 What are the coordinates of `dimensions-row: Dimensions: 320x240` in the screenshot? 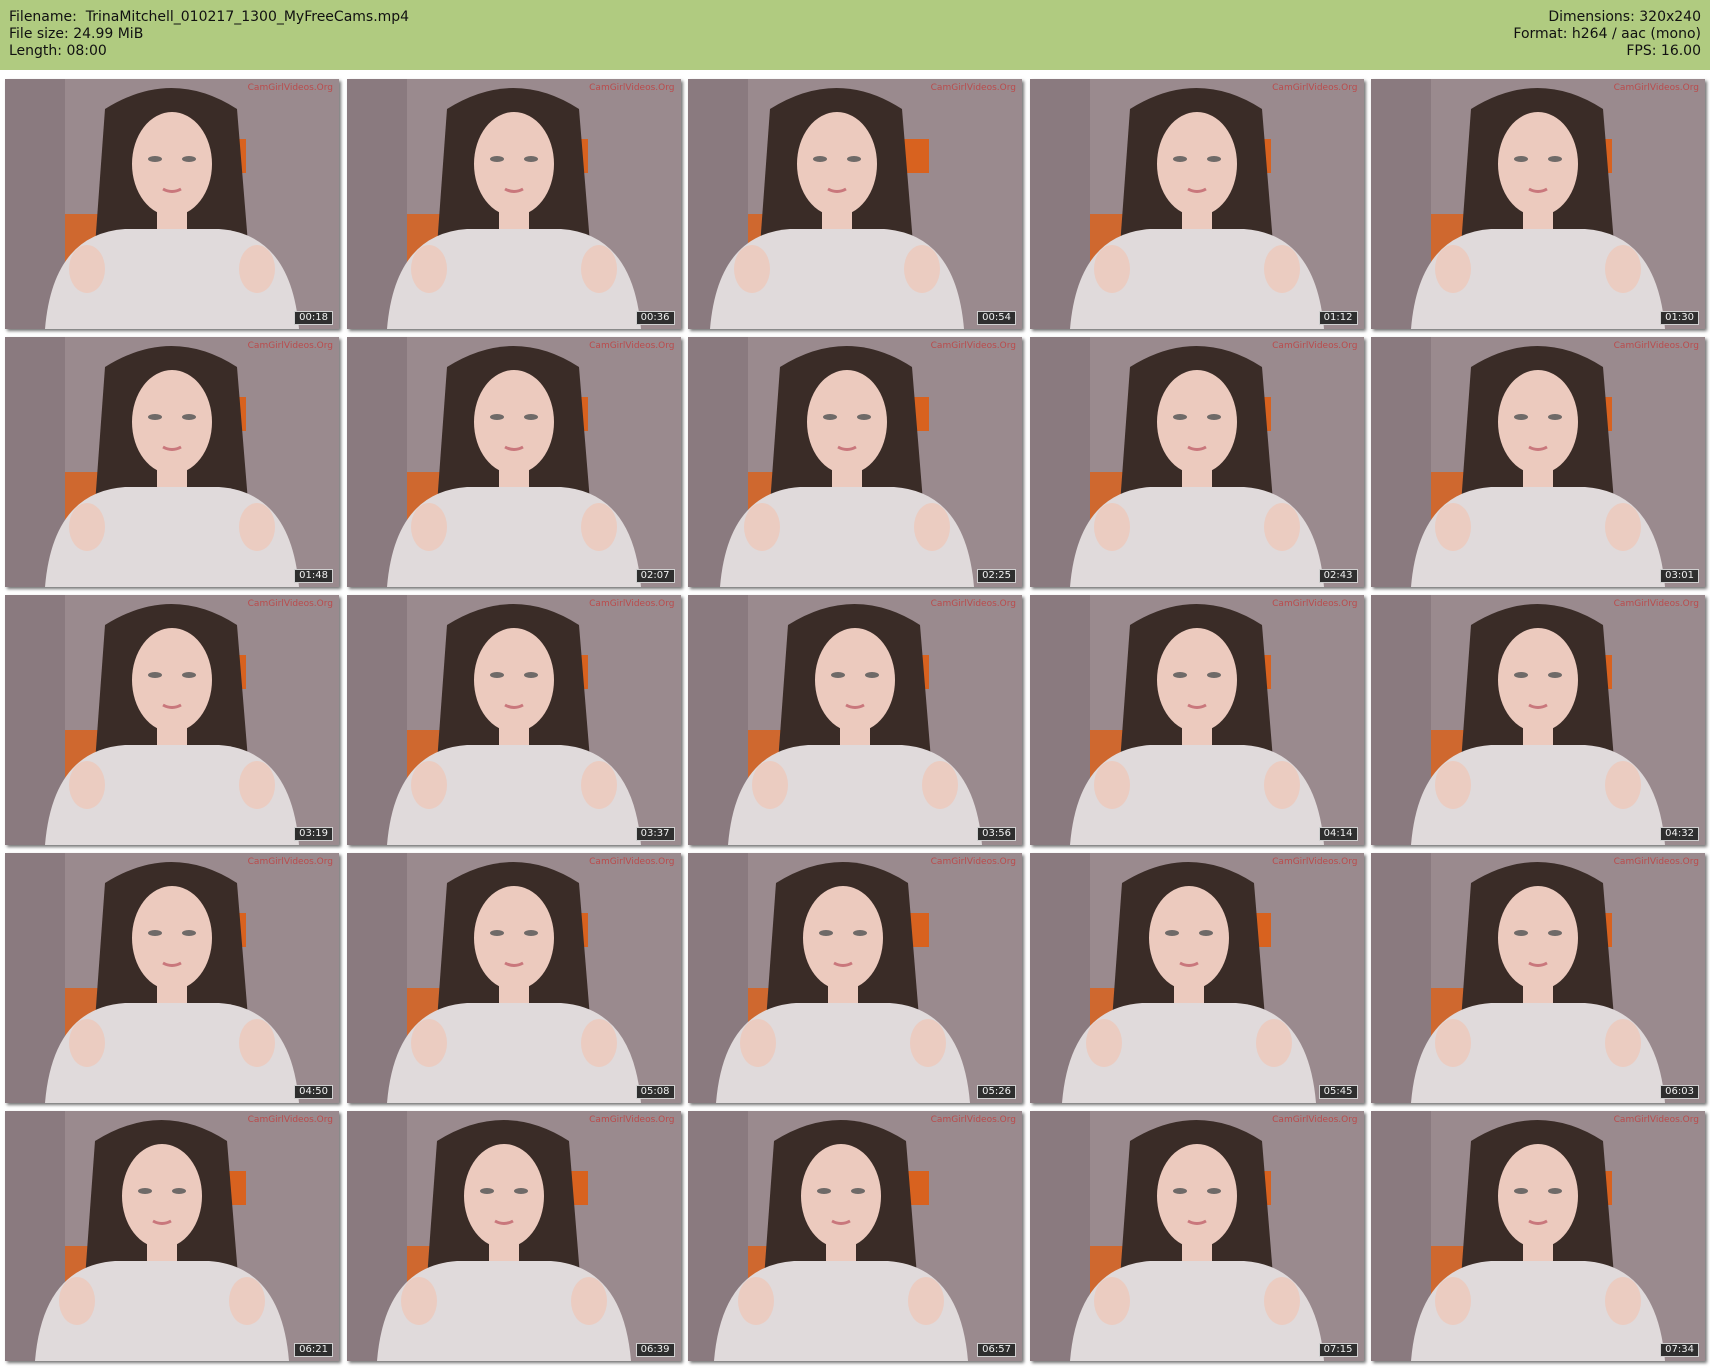 It's located at (1607, 17).